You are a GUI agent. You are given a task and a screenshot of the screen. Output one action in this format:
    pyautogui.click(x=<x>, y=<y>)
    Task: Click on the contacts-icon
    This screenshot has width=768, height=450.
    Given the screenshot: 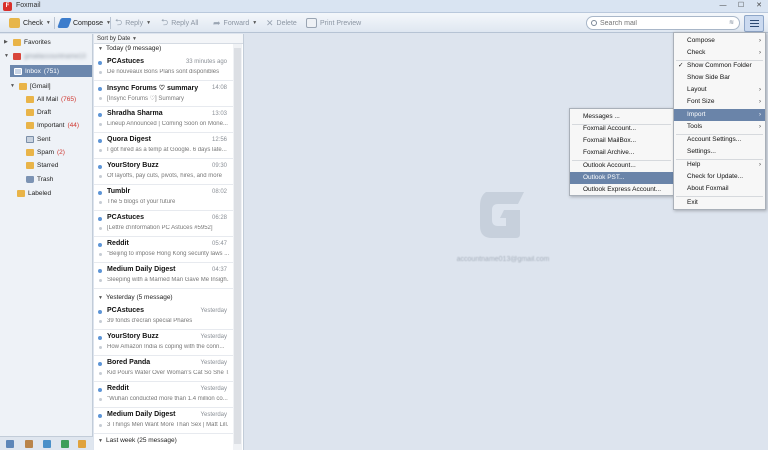 What is the action you would take?
    pyautogui.click(x=29, y=444)
    